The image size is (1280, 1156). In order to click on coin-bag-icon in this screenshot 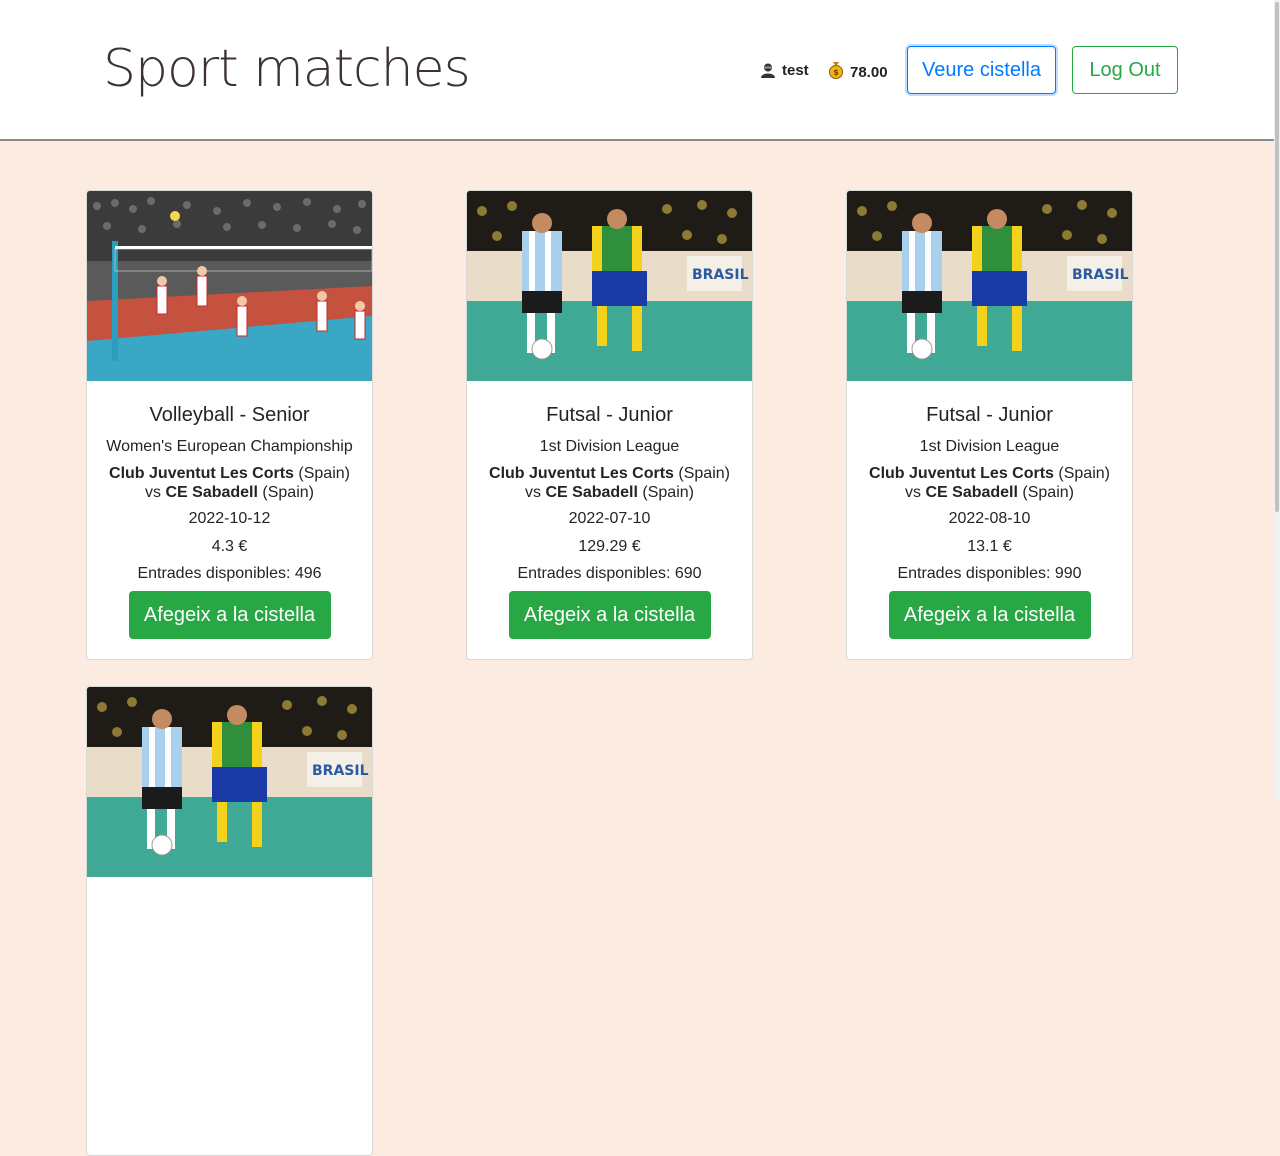, I will do `click(836, 72)`.